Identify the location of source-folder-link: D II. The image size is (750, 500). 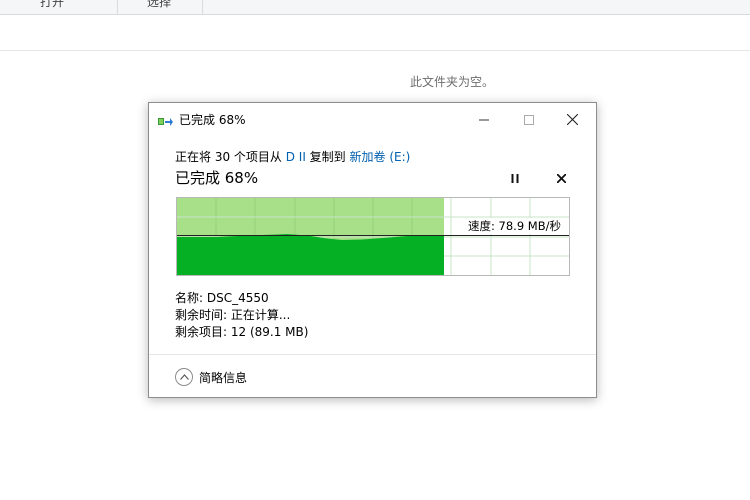
(296, 157).